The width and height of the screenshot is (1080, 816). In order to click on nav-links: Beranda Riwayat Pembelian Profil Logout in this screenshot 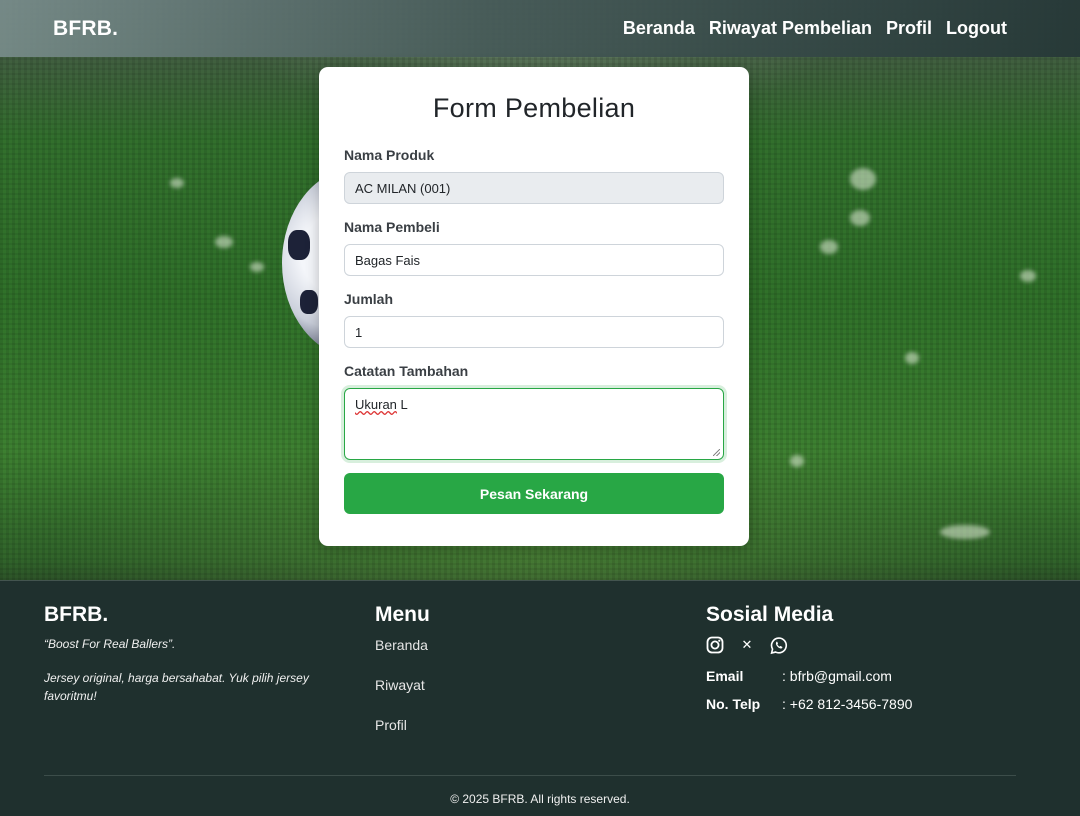, I will do `click(815, 28)`.